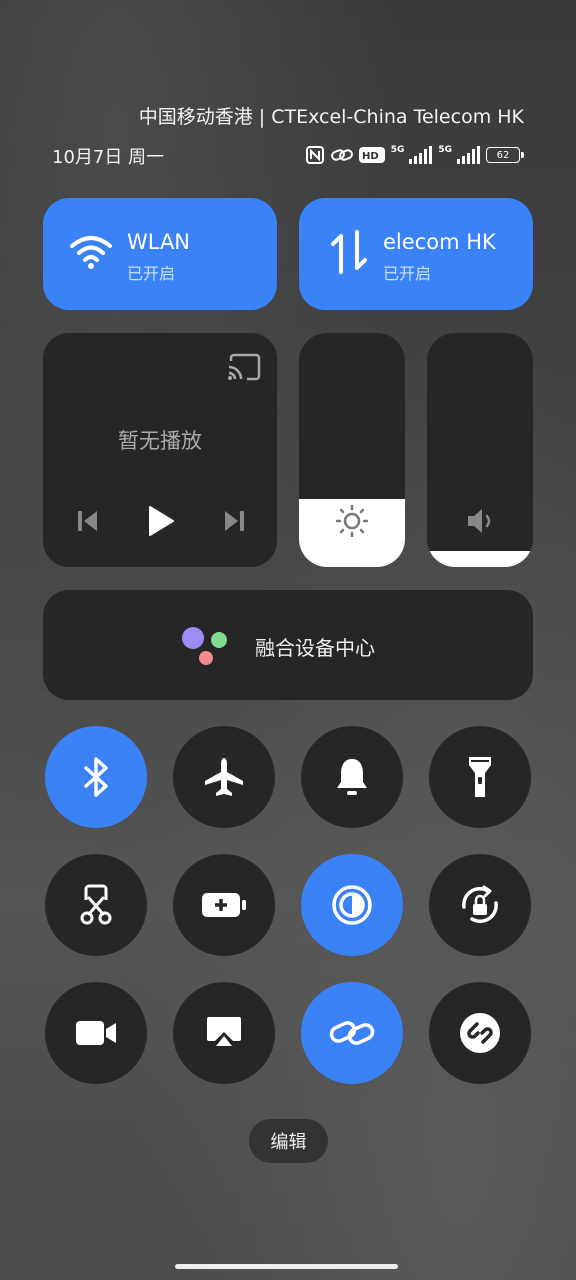 The image size is (576, 1280). I want to click on carrier-label: 中国移动香港 | CTExcel-China Telecom HK, so click(331, 117).